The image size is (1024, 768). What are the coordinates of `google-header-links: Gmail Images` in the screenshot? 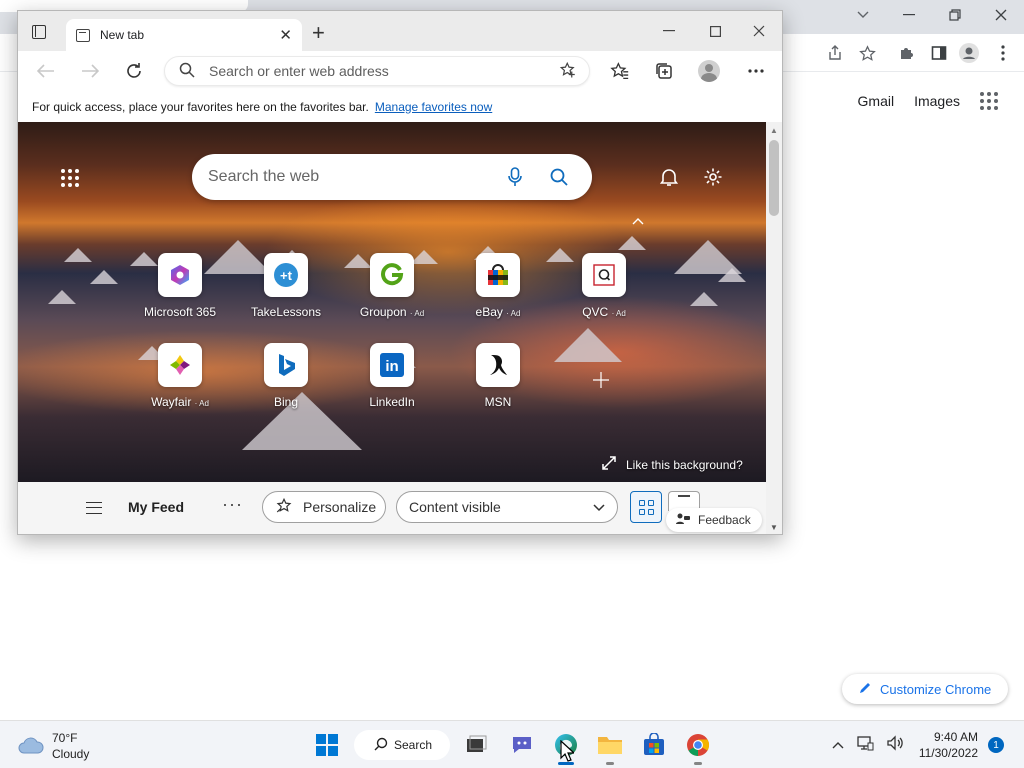 It's located at (928, 101).